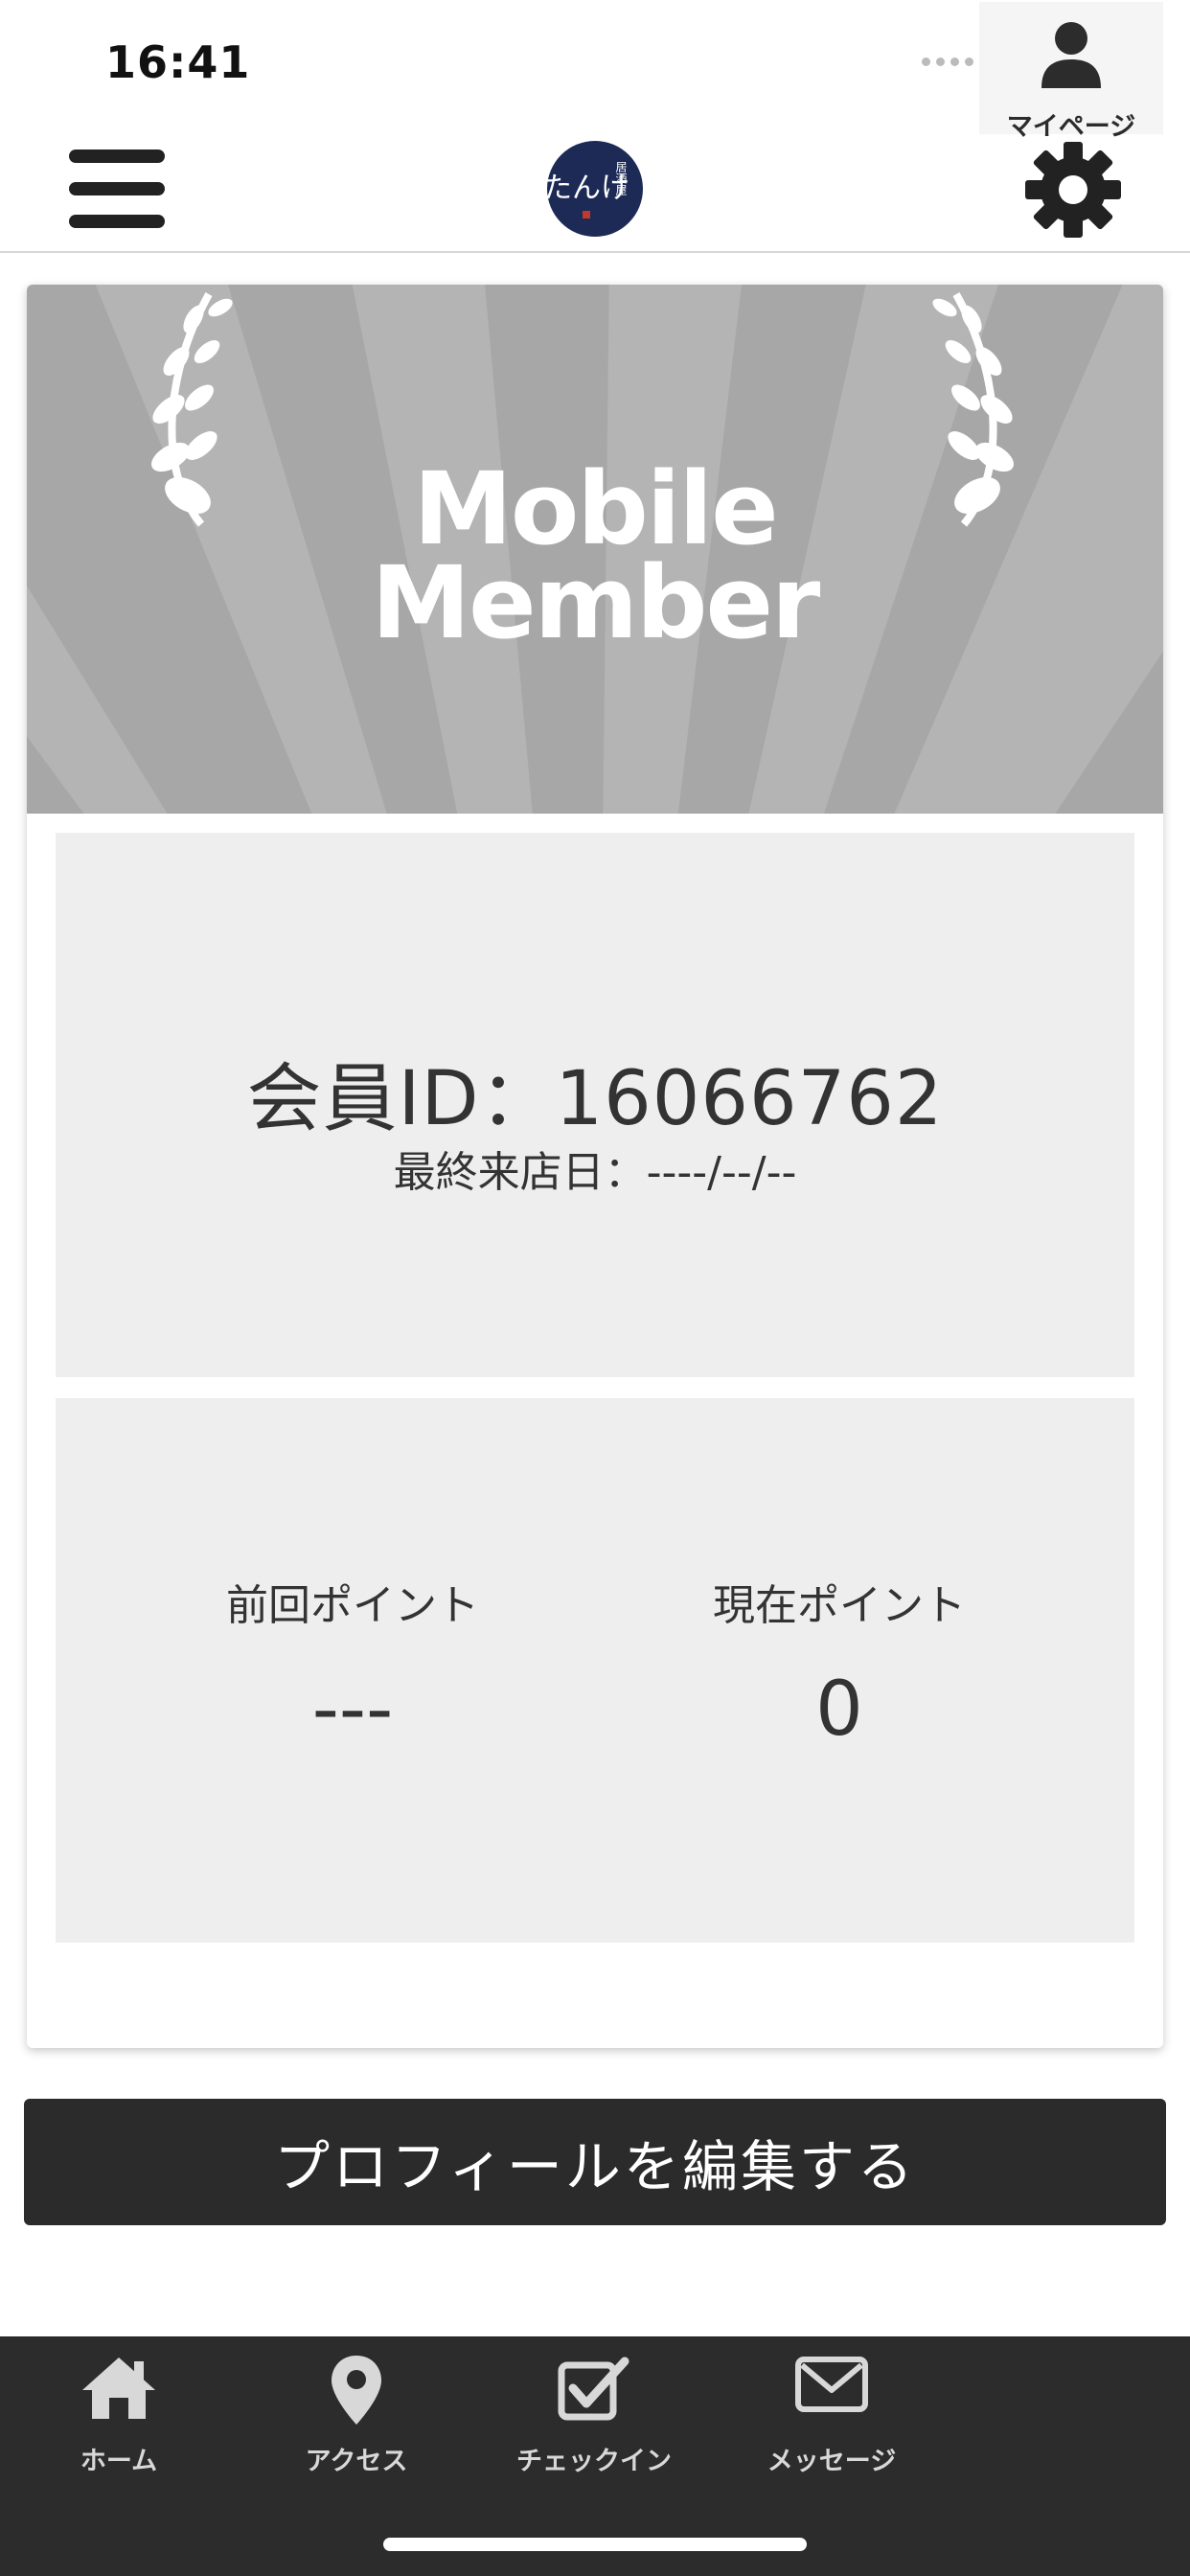  What do you see at coordinates (352, 1605) in the screenshot?
I see `previous-points-label: 前回ポイント` at bounding box center [352, 1605].